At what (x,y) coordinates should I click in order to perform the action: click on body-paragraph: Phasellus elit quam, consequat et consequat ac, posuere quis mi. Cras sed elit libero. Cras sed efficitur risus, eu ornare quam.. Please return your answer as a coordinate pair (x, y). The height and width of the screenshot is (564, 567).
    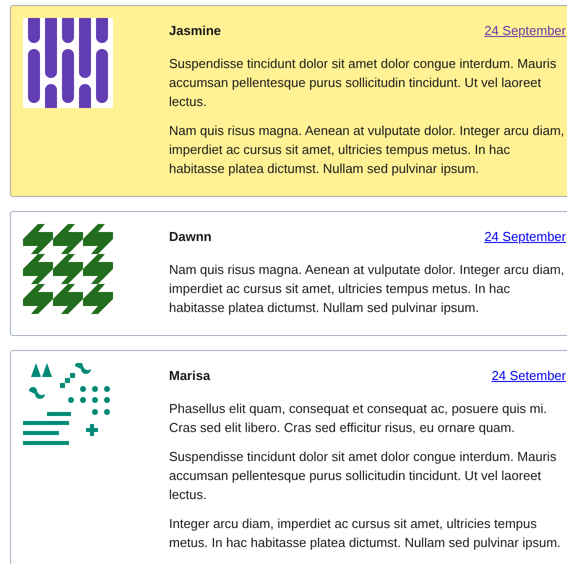
    Looking at the image, I should click on (358, 418).